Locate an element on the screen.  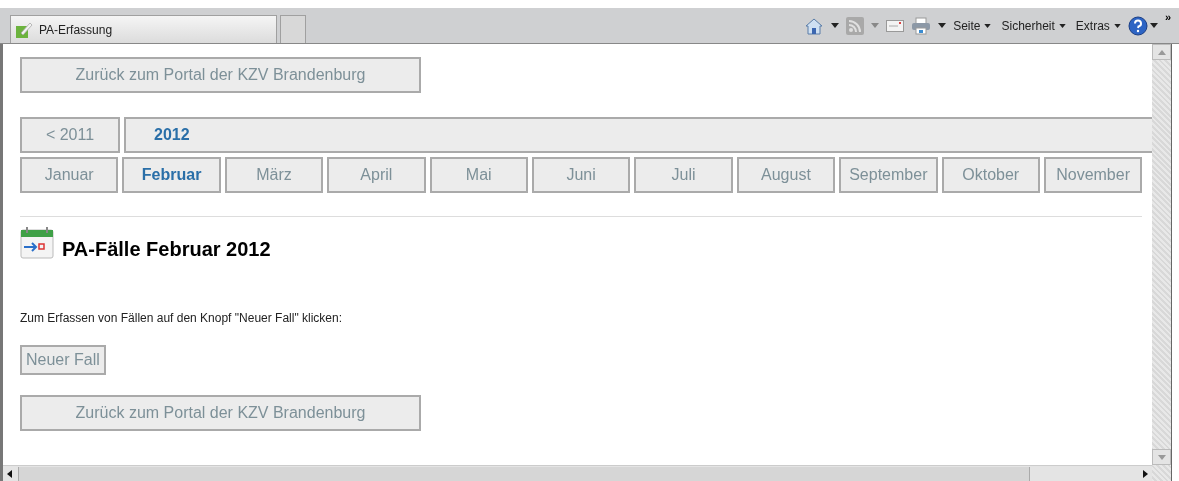
browser-tab: PA-Erfassung is located at coordinates (143, 29).